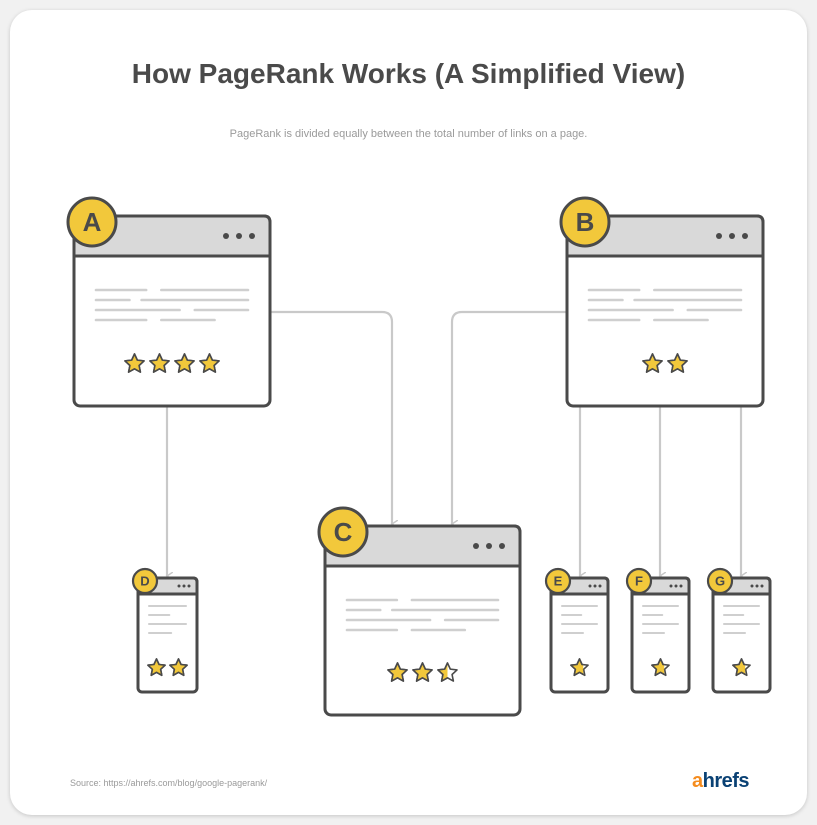 The height and width of the screenshot is (825, 817). What do you see at coordinates (639, 581) in the screenshot?
I see `badge-label-f: F` at bounding box center [639, 581].